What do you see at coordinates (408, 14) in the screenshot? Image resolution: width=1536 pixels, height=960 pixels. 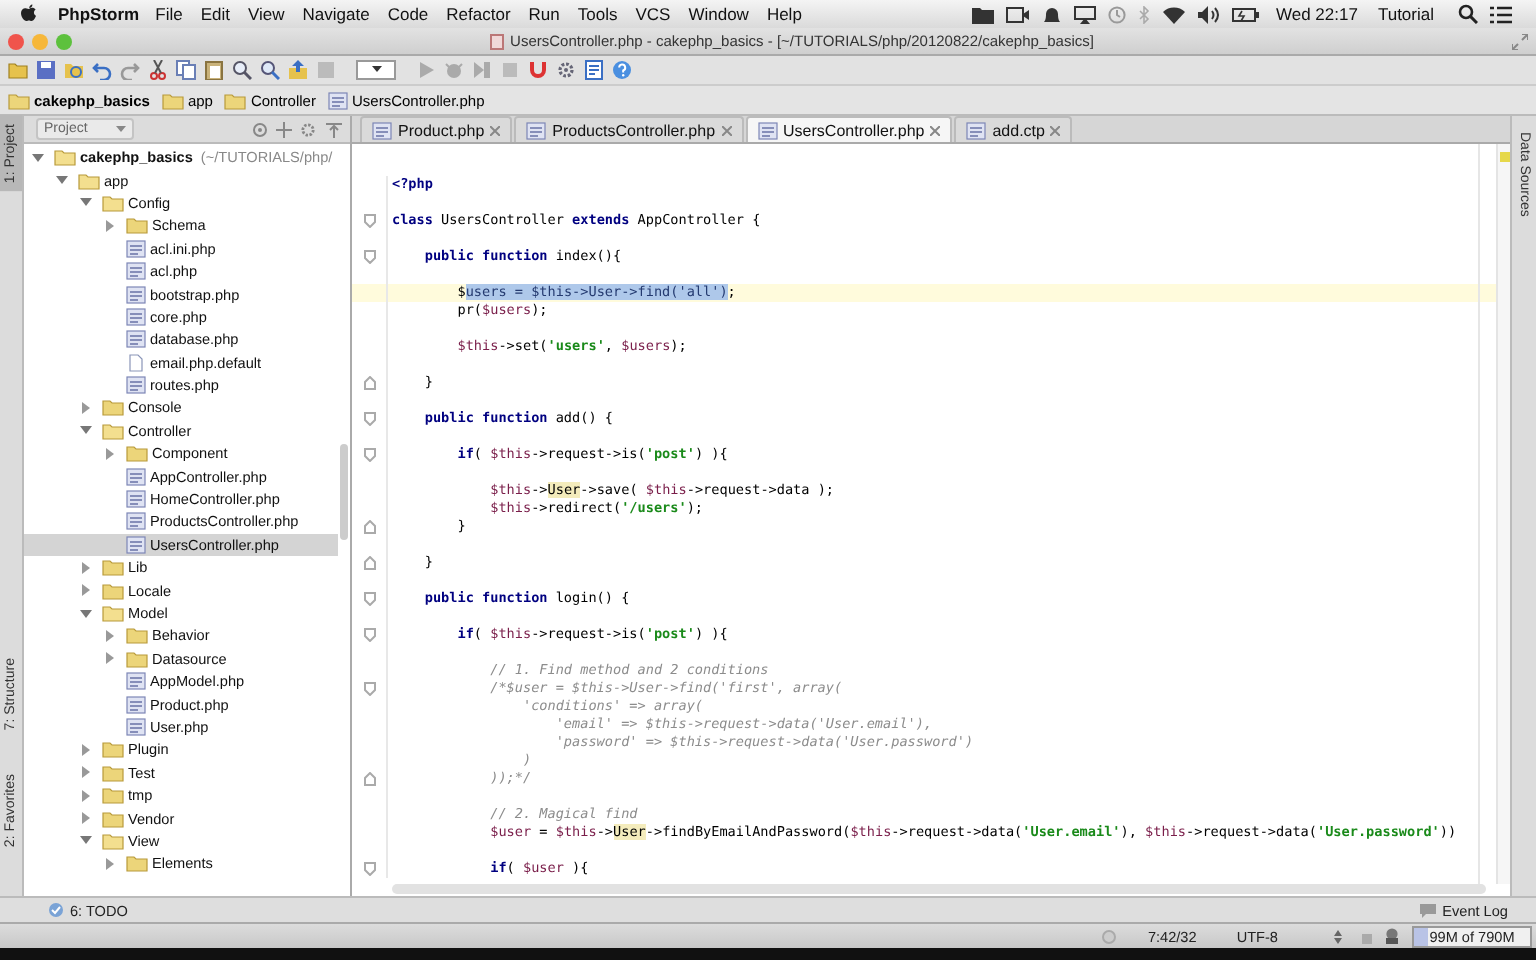 I see `menu-item: Code` at bounding box center [408, 14].